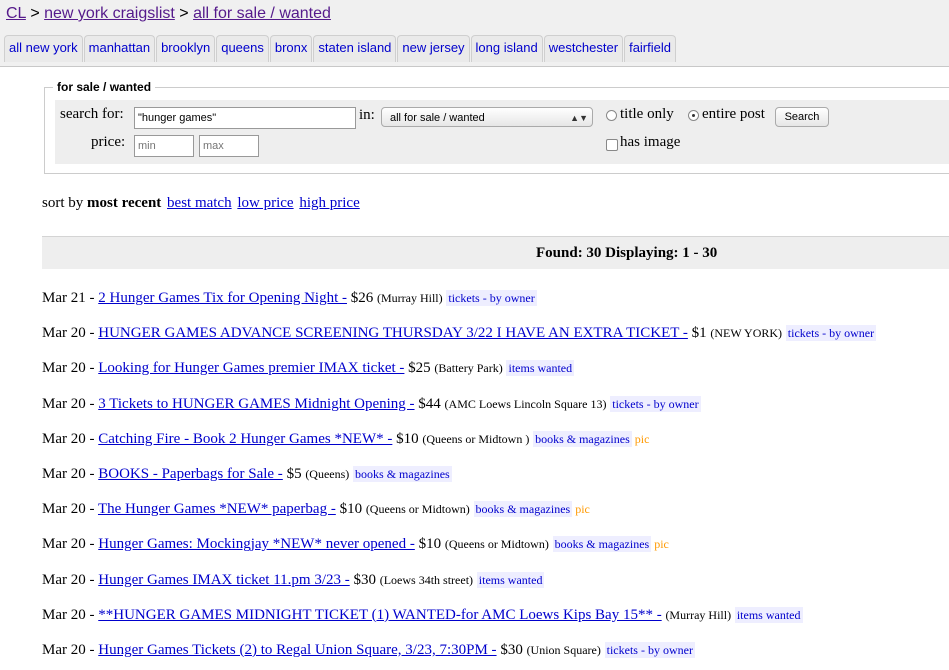 This screenshot has width=949, height=670. Describe the element at coordinates (647, 114) in the screenshot. I see `title-only-label: title only` at that location.